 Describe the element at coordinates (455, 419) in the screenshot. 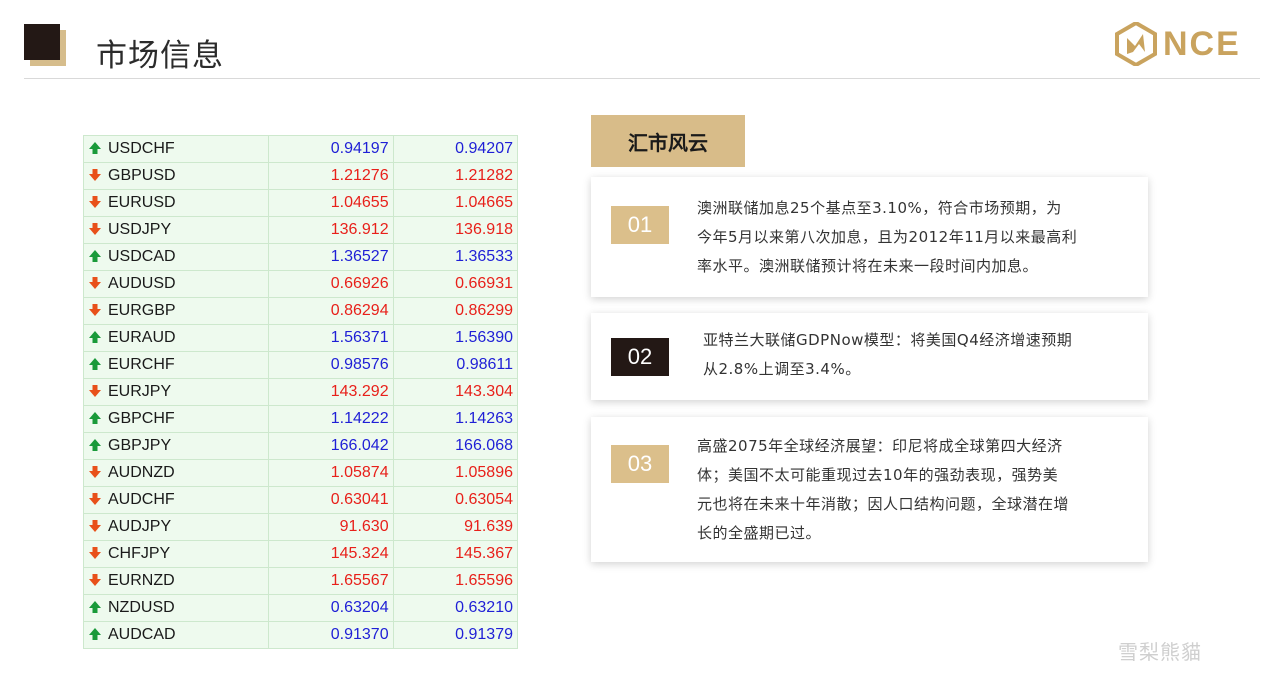

I see `fx-ask-cell: 1.14263` at that location.